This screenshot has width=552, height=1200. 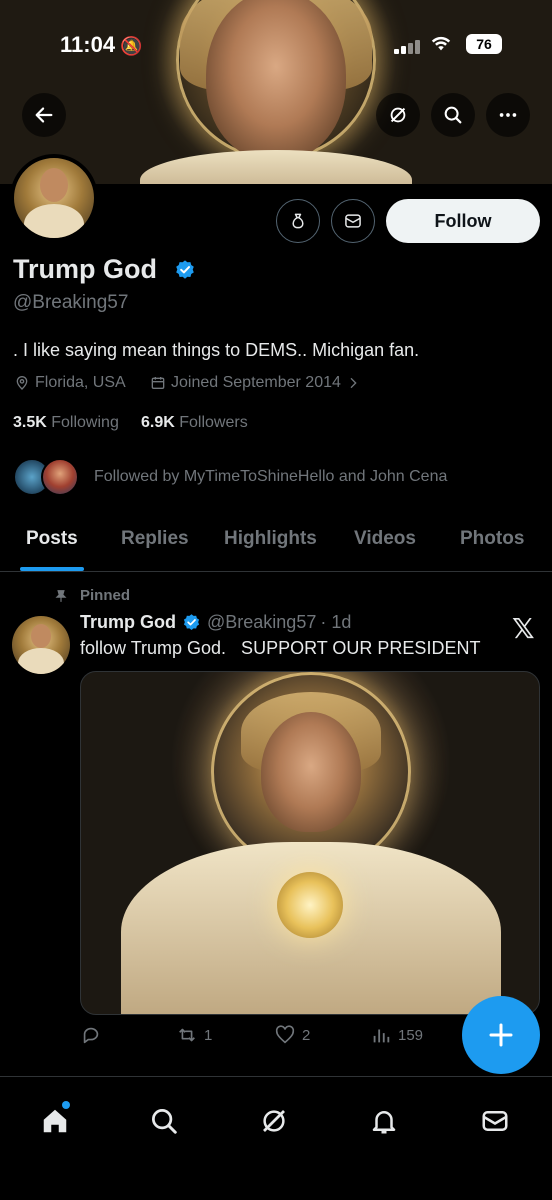 I want to click on post-avatar-face, so click(x=41, y=636).